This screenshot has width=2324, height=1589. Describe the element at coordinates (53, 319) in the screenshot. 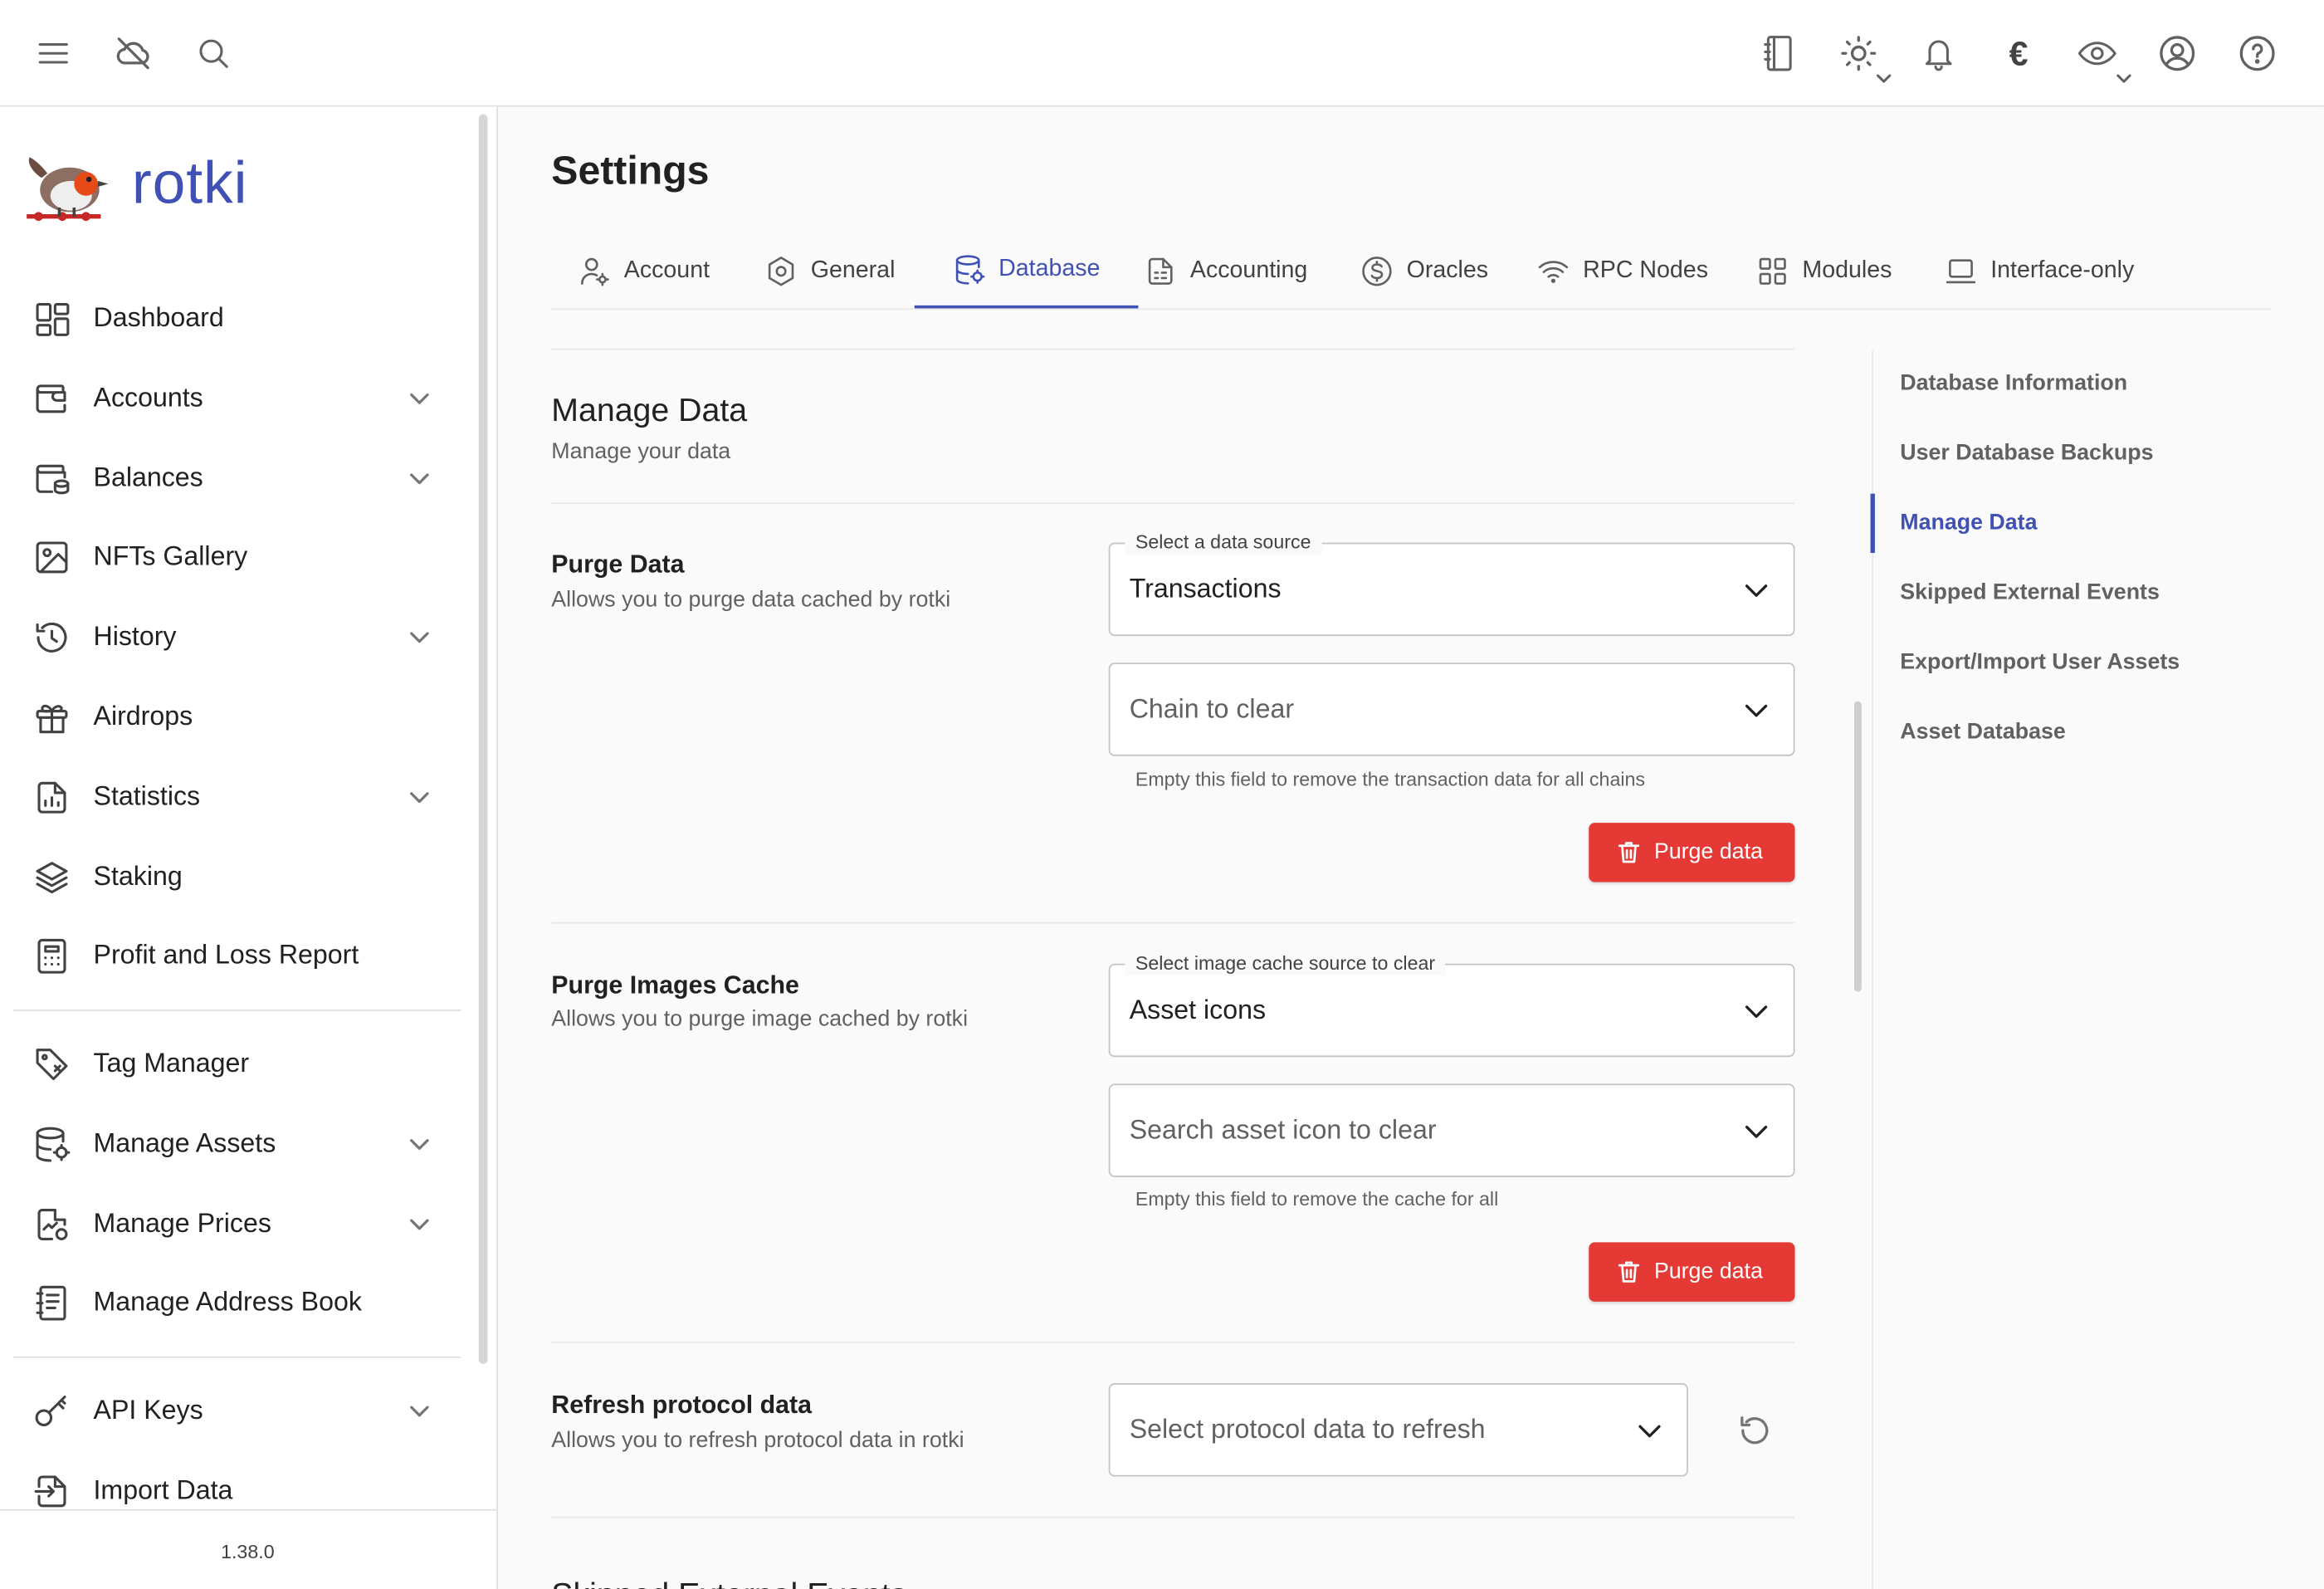

I see `dashboard-icon` at that location.